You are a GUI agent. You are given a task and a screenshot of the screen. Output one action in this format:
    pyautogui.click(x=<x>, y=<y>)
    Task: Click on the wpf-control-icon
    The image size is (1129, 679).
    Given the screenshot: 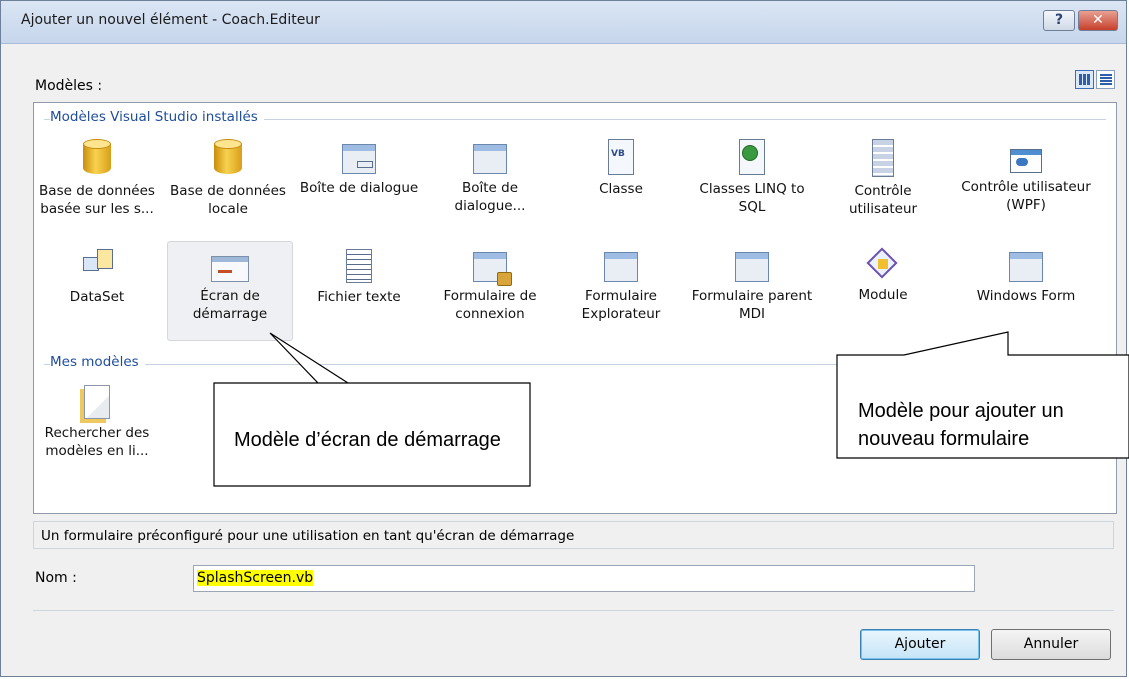 What is the action you would take?
    pyautogui.click(x=1026, y=161)
    